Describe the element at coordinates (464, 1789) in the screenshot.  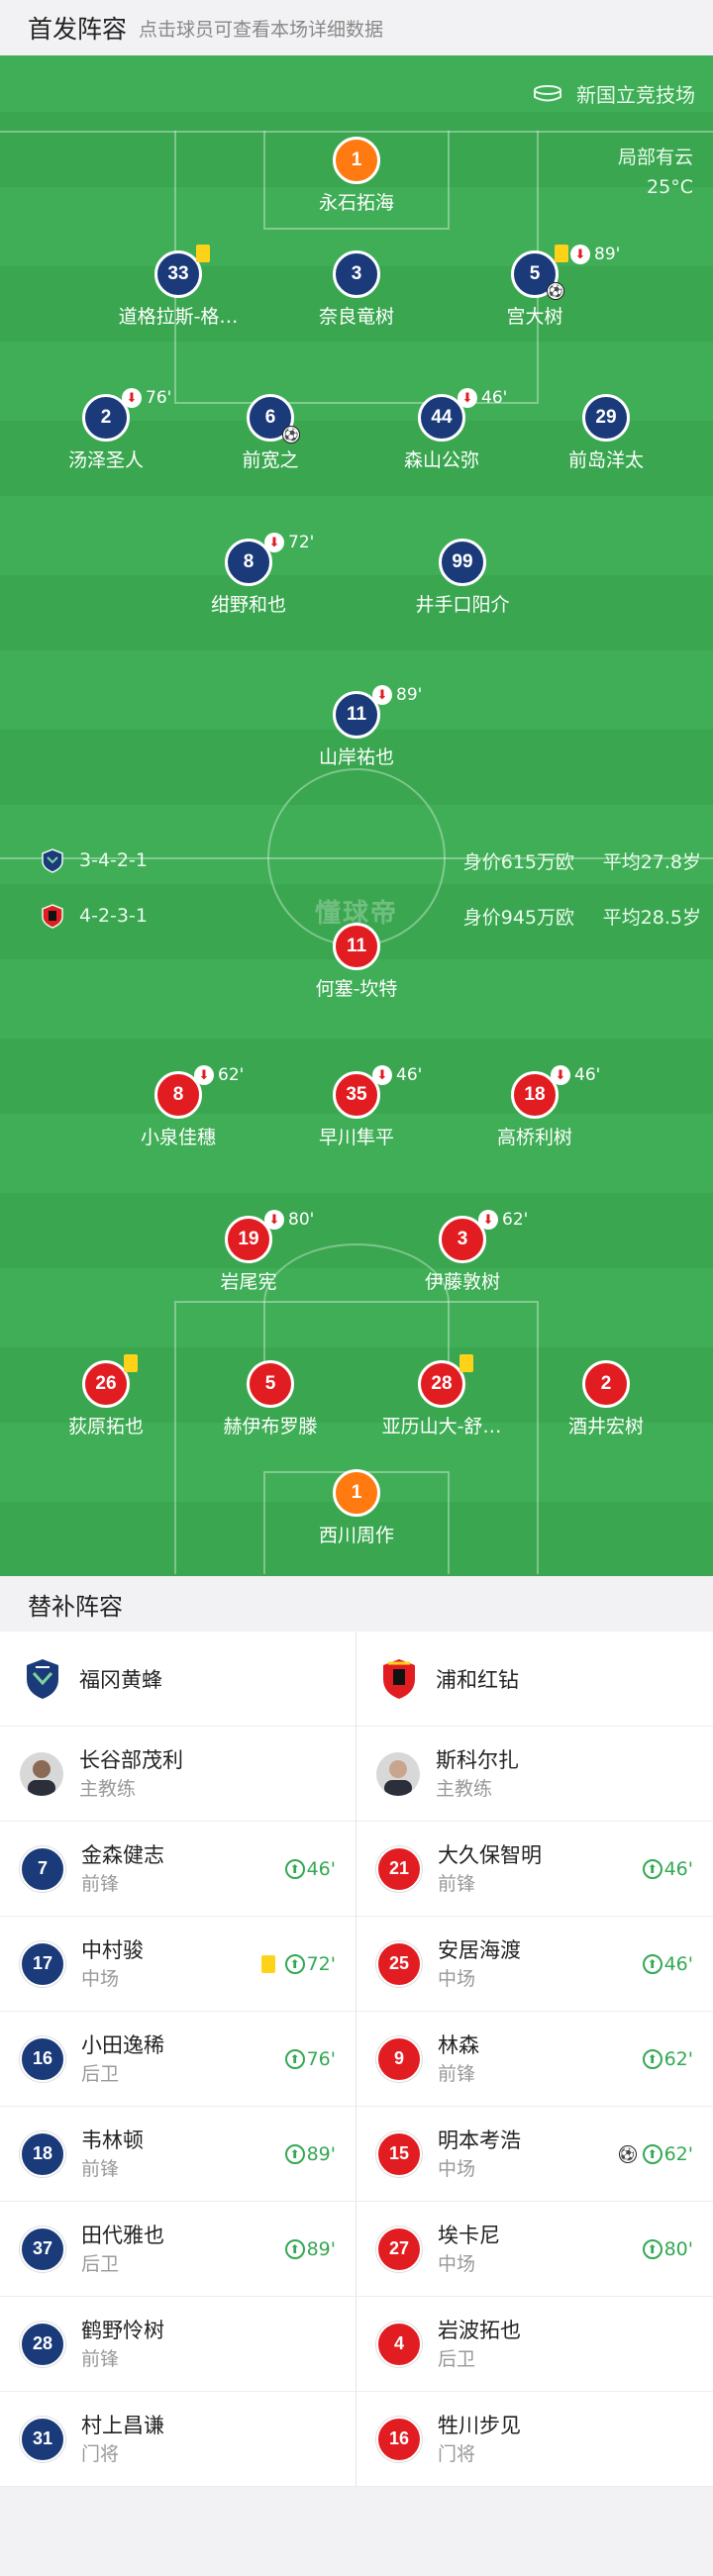
I see `coach-role: 主教练` at that location.